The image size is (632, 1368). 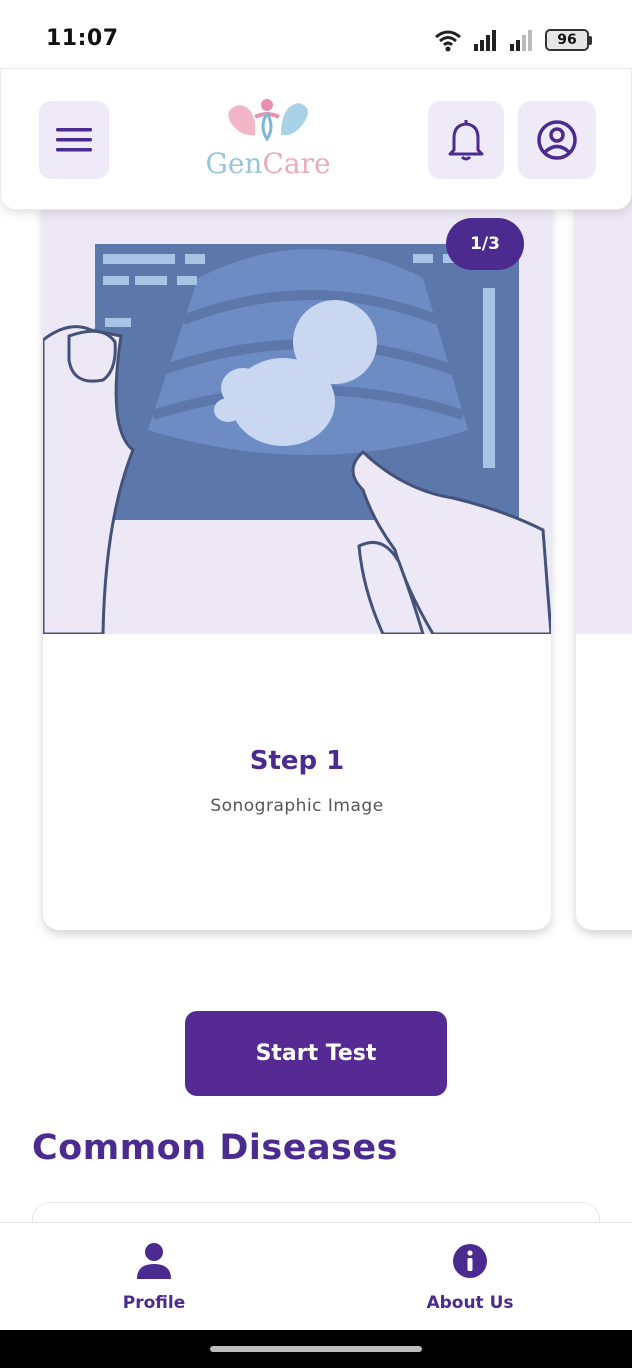 I want to click on menu-button, so click(x=74, y=140).